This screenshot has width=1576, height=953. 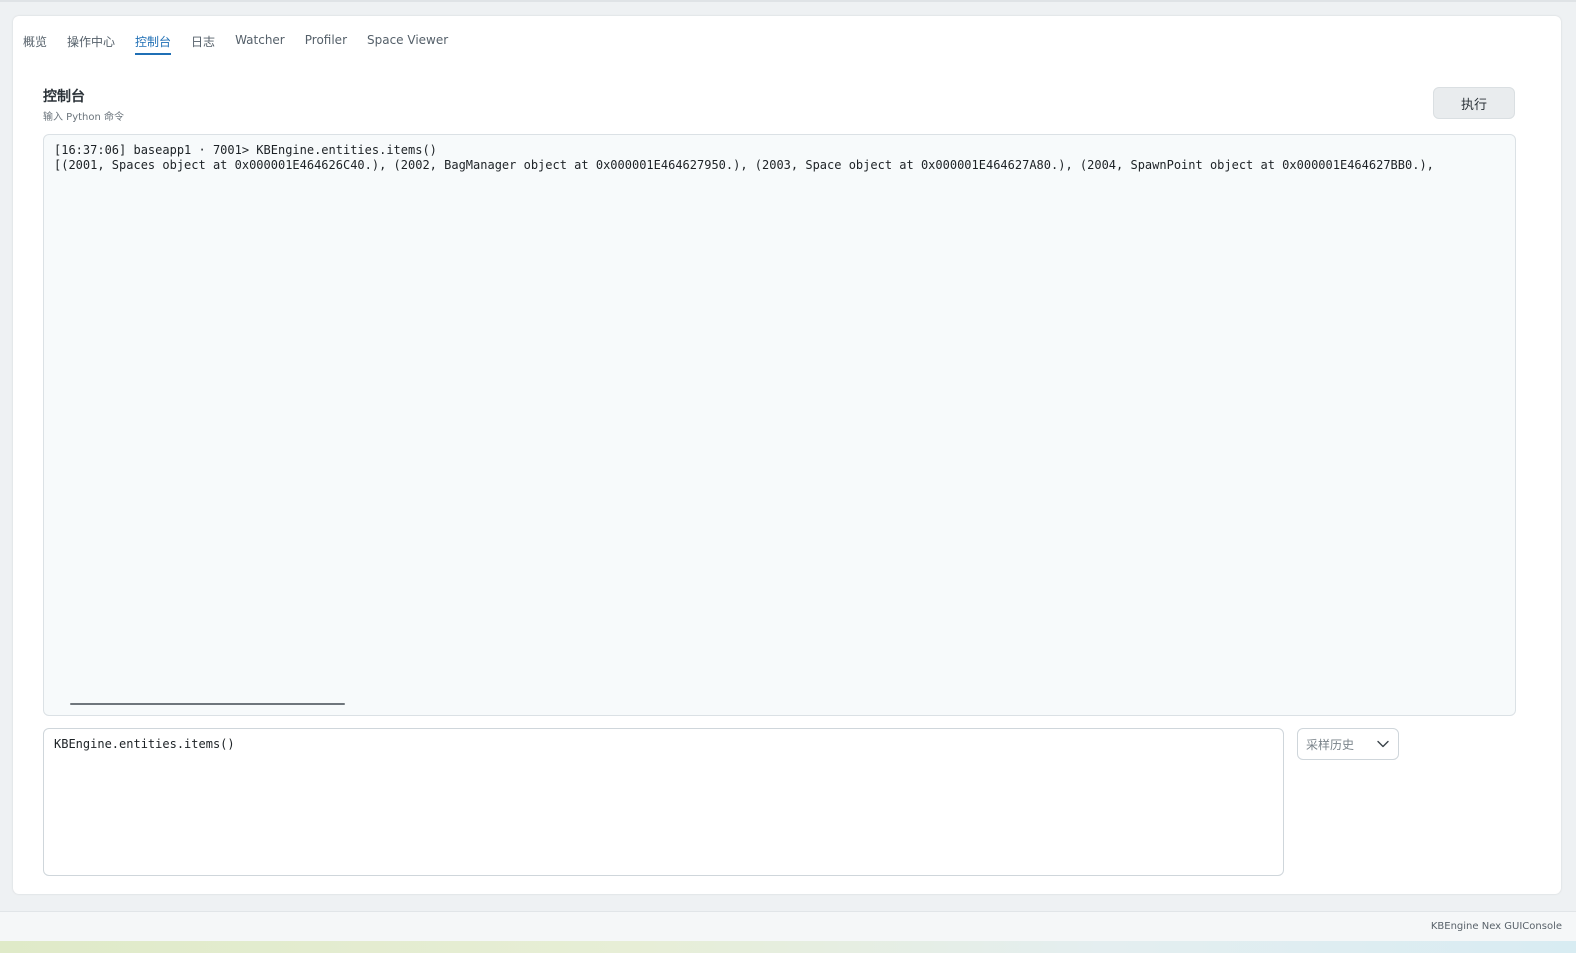 I want to click on tab-space-viewer: Space Viewer, so click(x=407, y=43).